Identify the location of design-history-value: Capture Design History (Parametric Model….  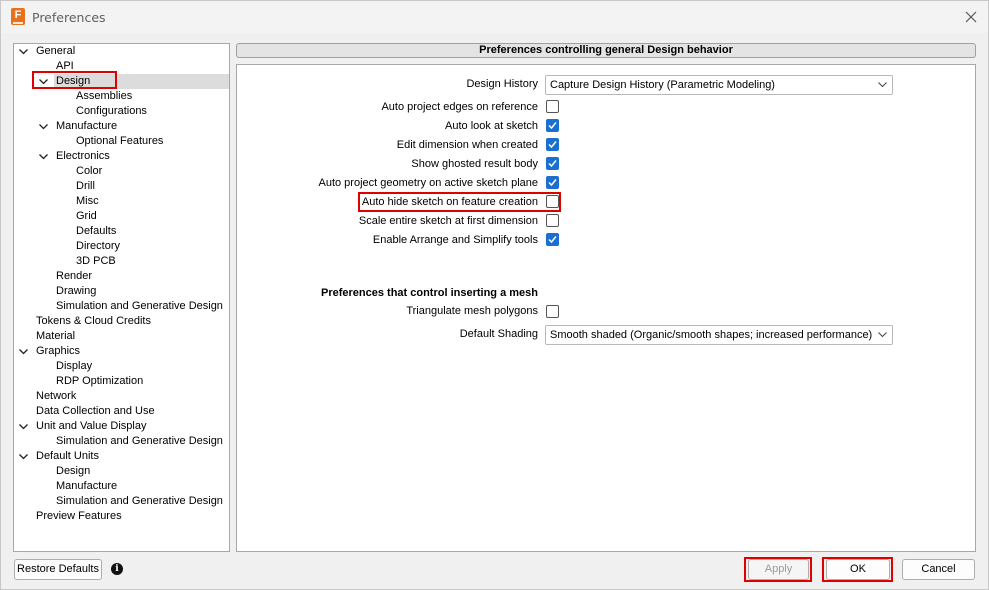
(662, 85).